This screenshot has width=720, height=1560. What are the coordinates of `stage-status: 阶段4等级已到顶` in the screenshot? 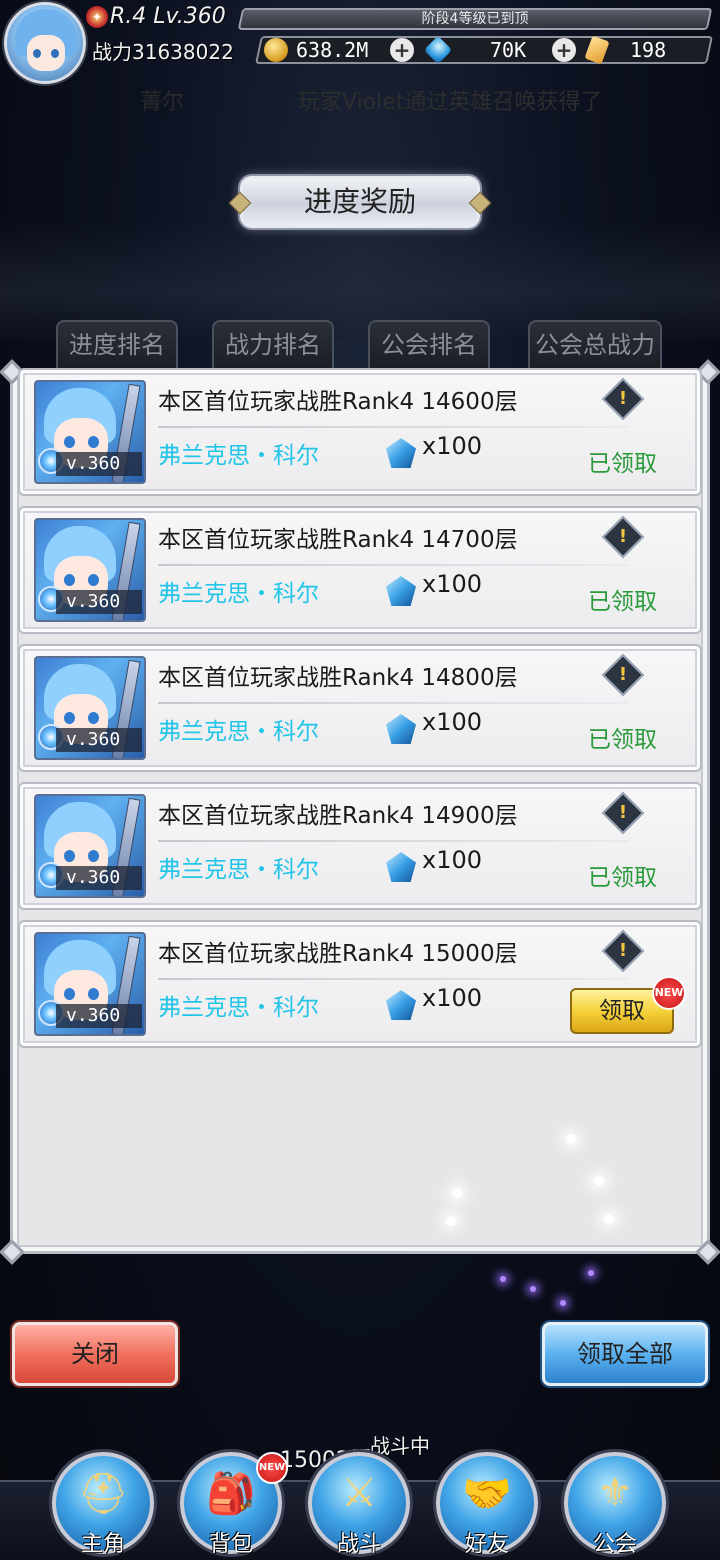 It's located at (475, 19).